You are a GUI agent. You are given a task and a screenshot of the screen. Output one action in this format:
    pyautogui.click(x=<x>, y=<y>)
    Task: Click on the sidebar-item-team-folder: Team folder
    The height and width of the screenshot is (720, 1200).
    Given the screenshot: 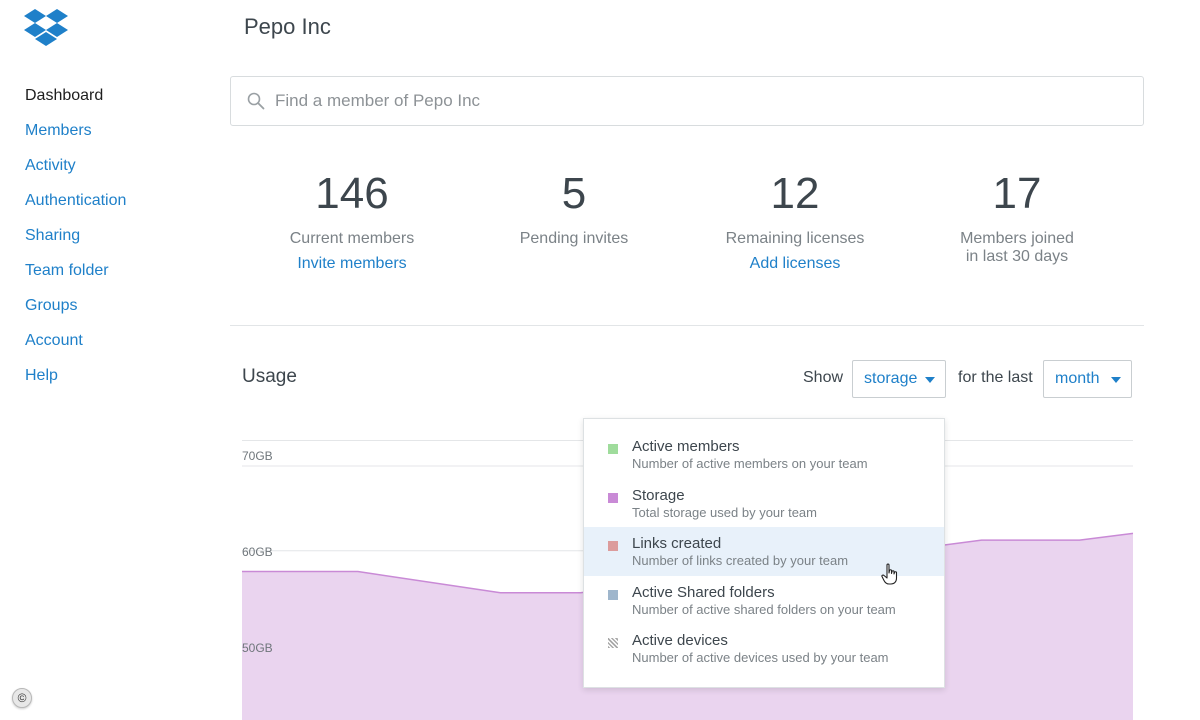 What is the action you would take?
    pyautogui.click(x=115, y=276)
    